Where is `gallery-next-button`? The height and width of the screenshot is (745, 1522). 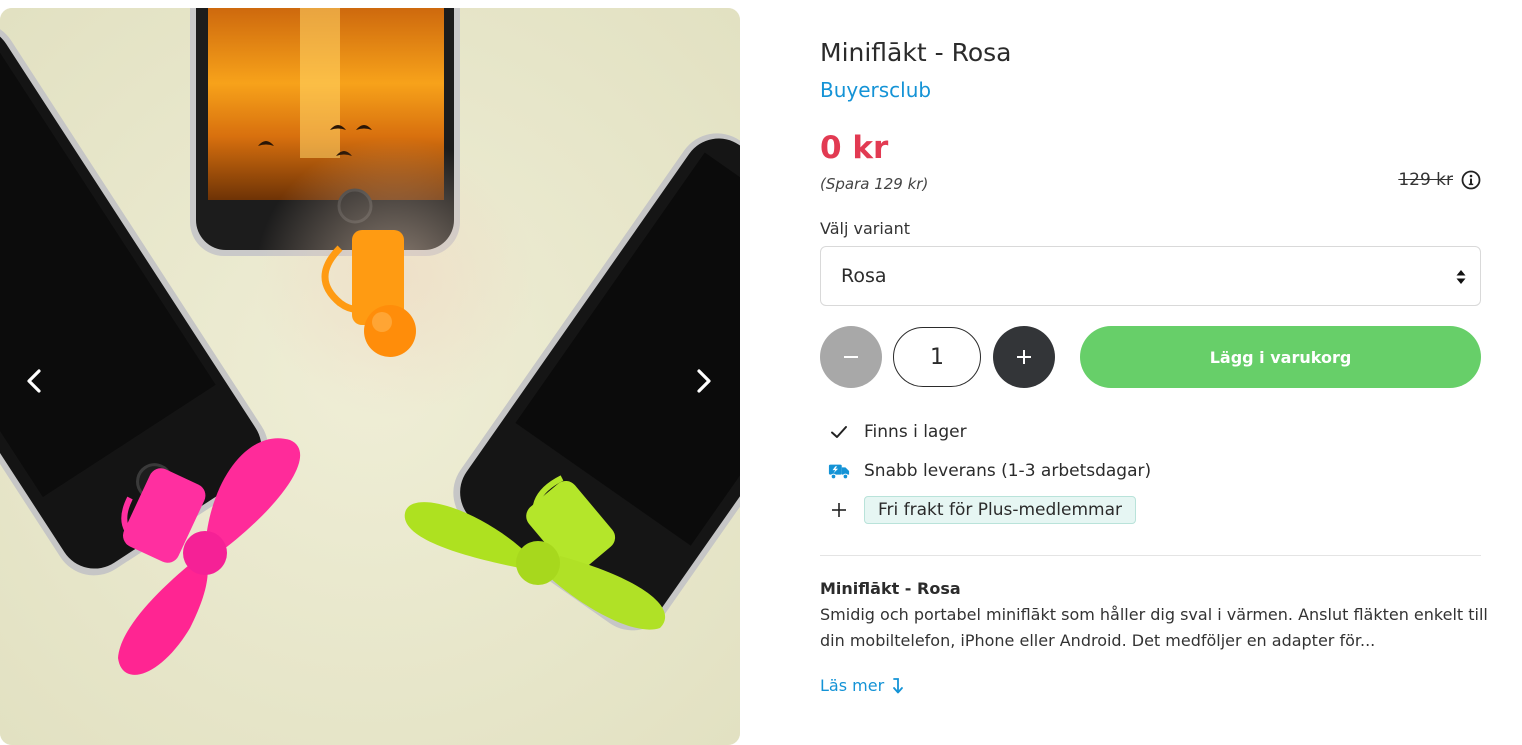 gallery-next-button is located at coordinates (704, 381).